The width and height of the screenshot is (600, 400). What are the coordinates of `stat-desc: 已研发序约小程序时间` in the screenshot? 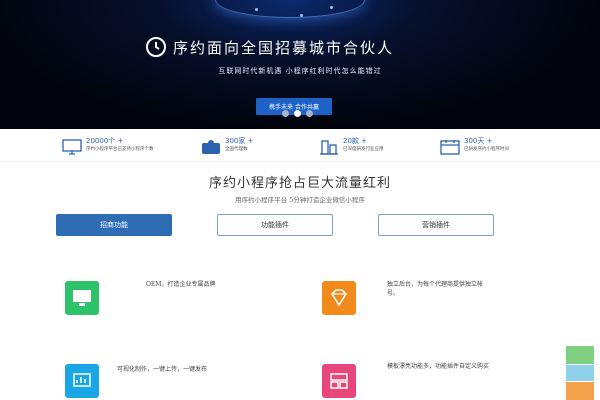 It's located at (486, 149).